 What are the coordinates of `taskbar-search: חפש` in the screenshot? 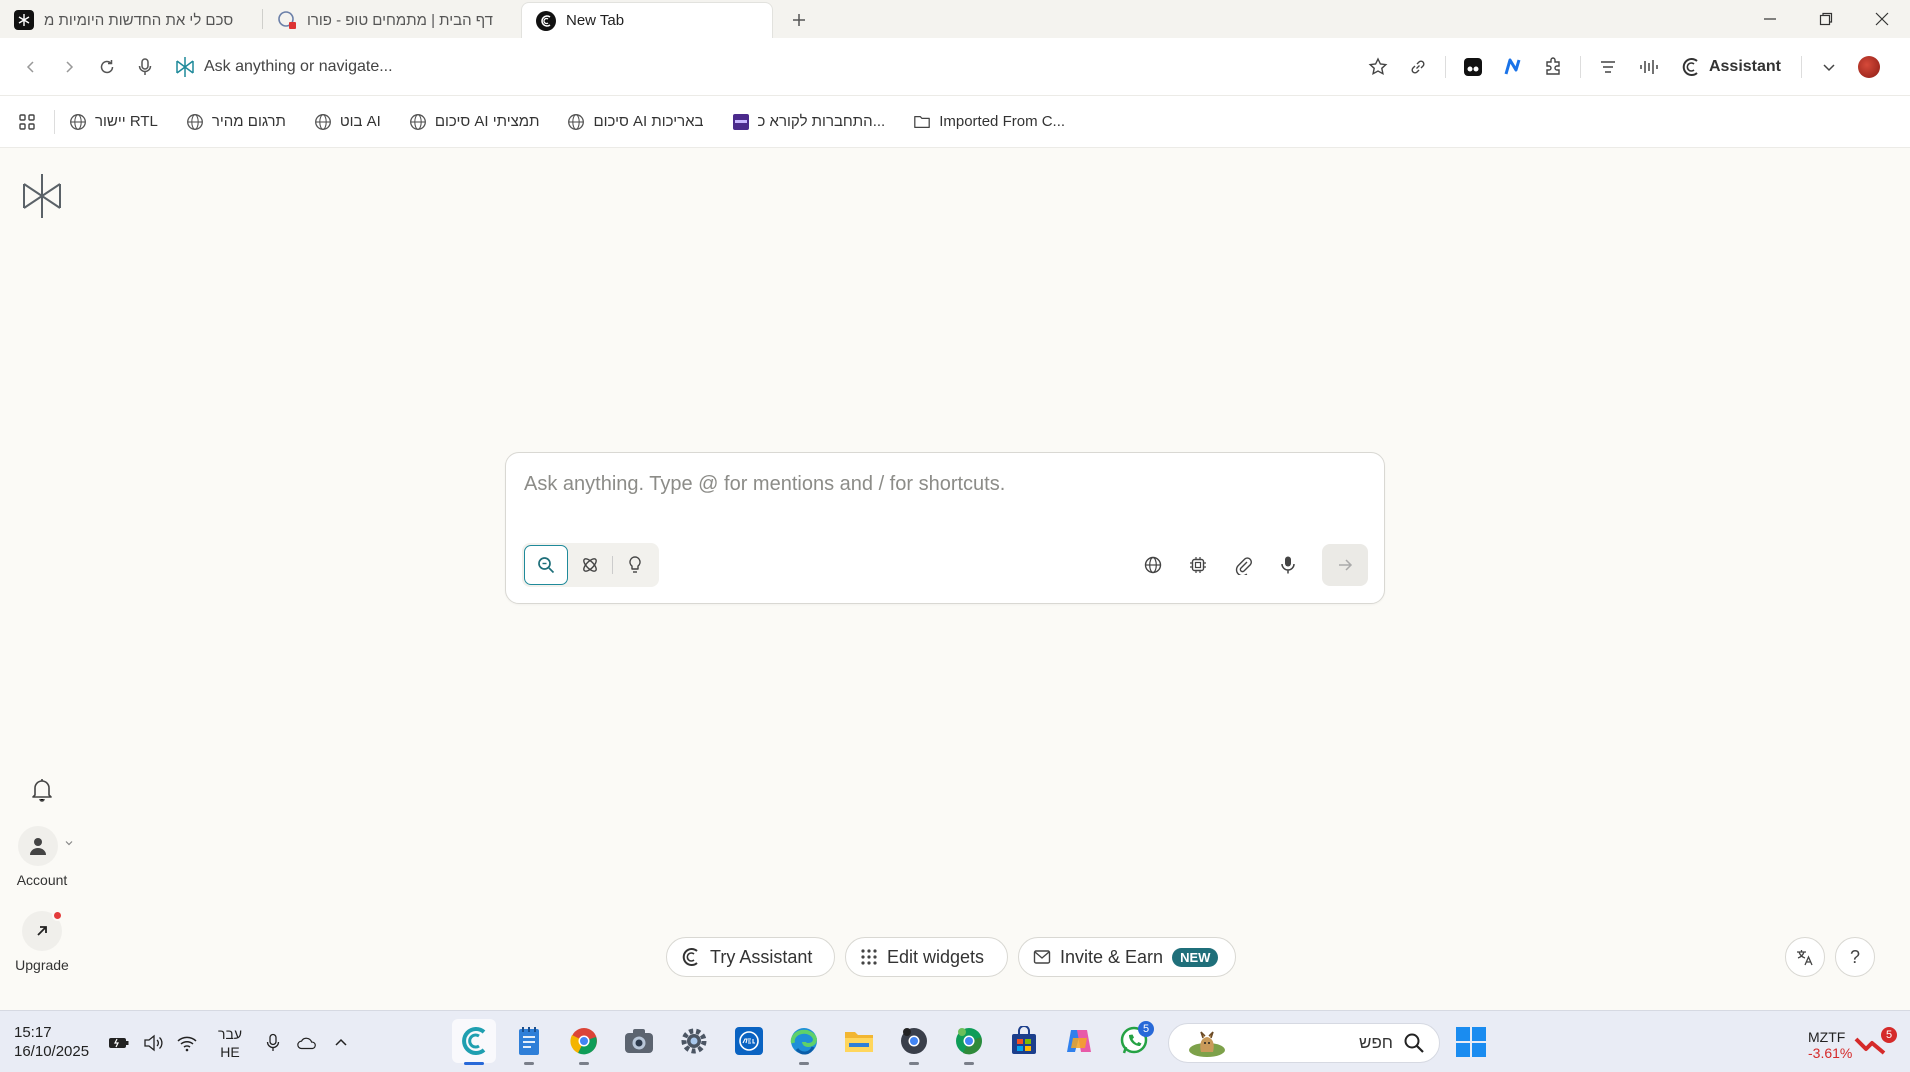 It's located at (1304, 1043).